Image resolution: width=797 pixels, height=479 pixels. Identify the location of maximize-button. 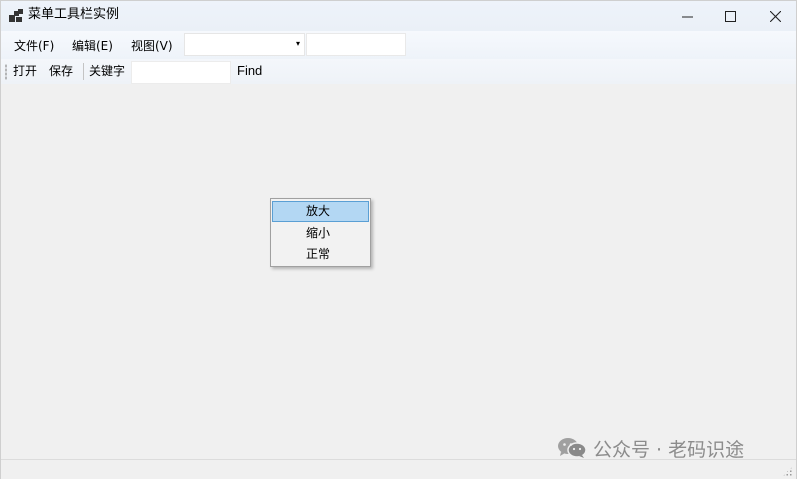
(730, 16).